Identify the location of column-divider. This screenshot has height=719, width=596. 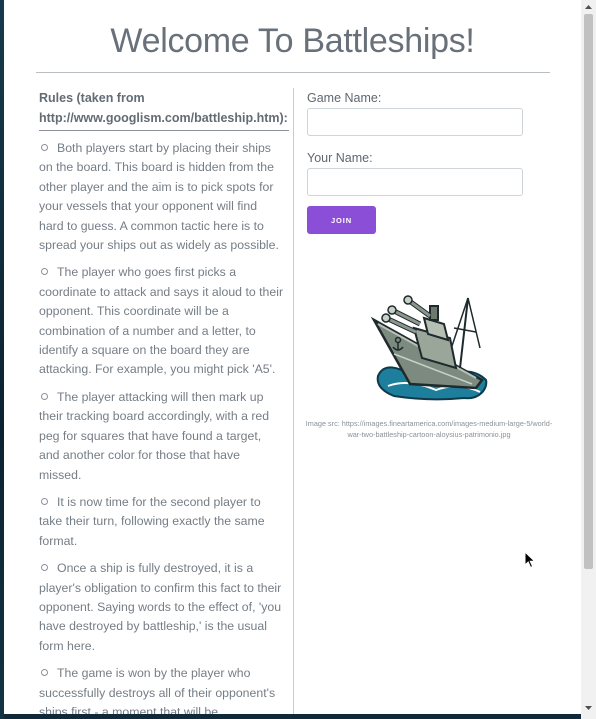
(293, 401).